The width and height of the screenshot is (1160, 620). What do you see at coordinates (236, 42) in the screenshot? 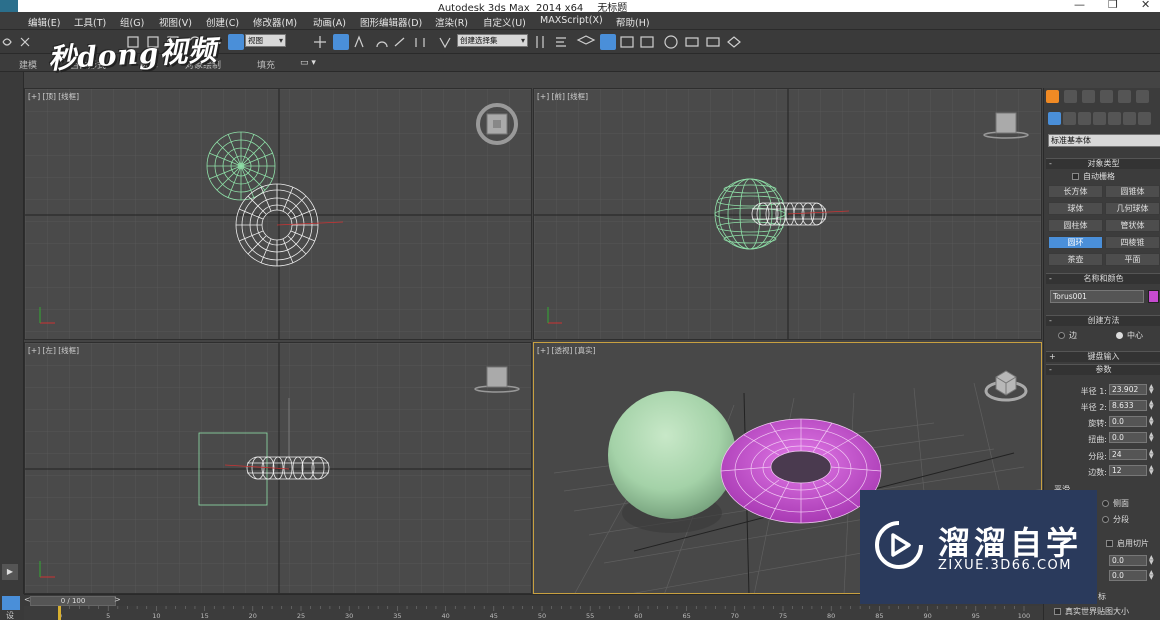
I see `select-object-button` at bounding box center [236, 42].